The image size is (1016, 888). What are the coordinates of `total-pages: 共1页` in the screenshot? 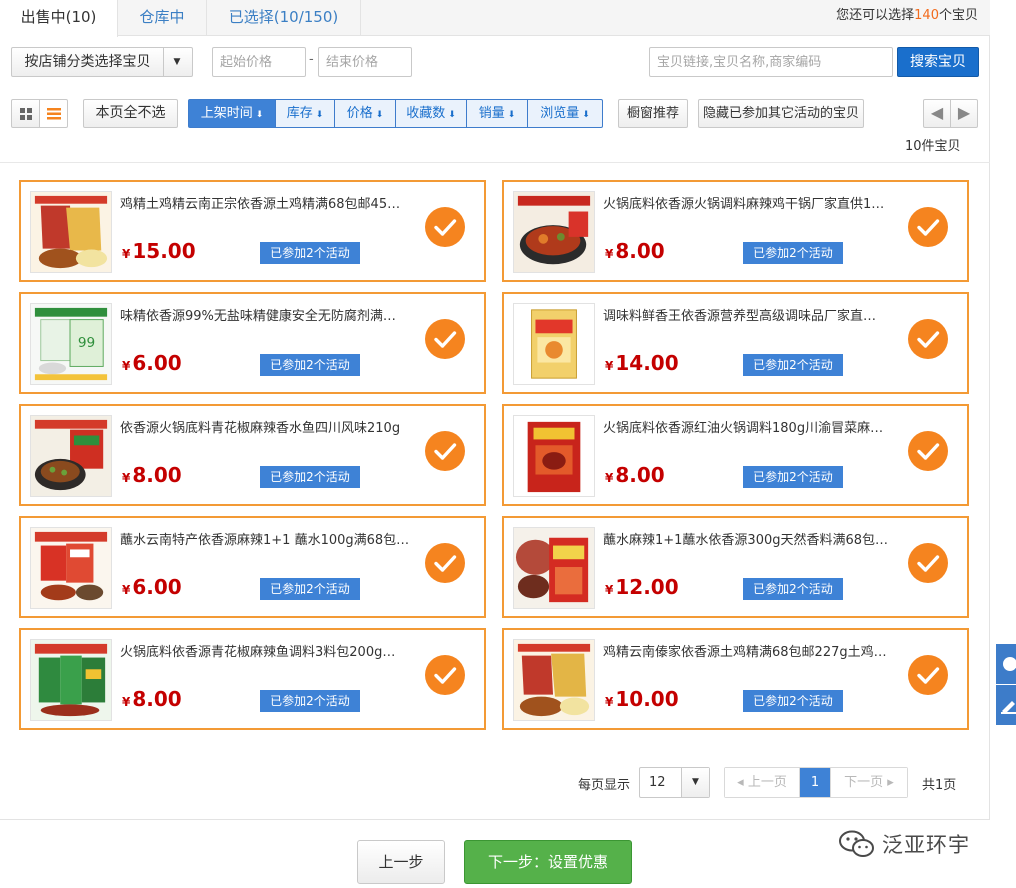 It's located at (939, 785).